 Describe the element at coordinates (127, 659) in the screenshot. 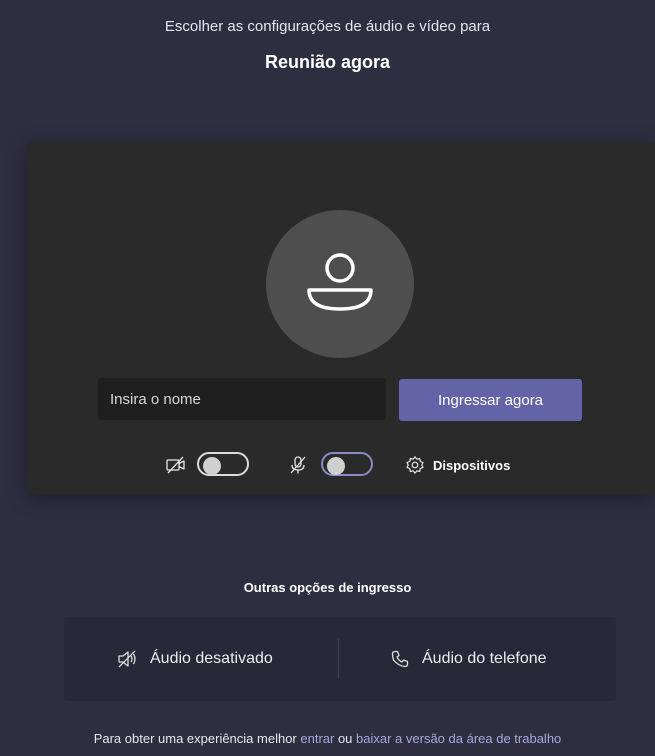

I see `speaker-off-icon` at that location.